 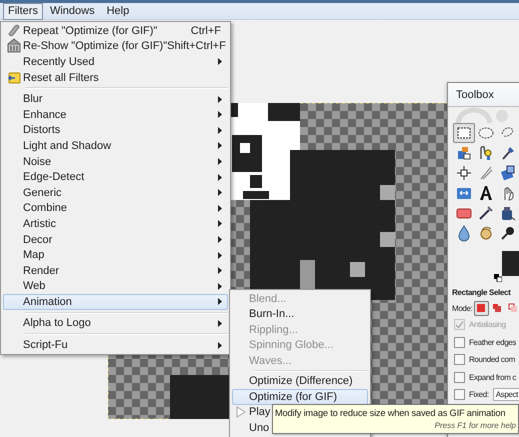 What do you see at coordinates (479, 395) in the screenshot?
I see `option-label: Fixed:` at bounding box center [479, 395].